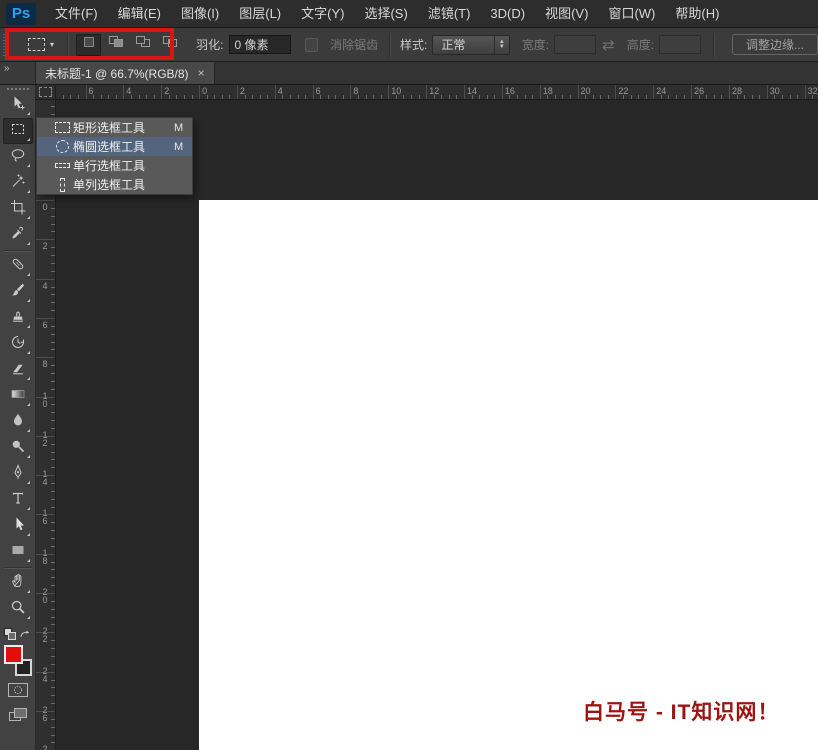 The image size is (818, 750). Describe the element at coordinates (114, 127) in the screenshot. I see `flyout-item-rect-marquee: 矩形选框工具 M` at that location.